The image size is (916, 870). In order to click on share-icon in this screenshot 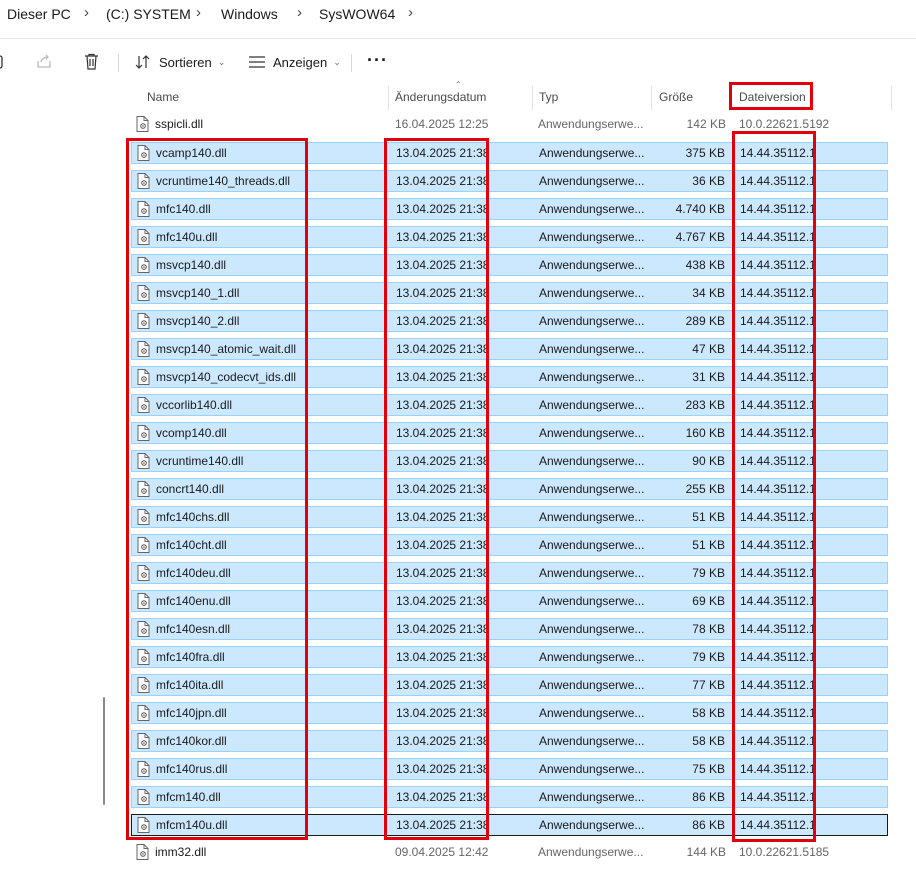, I will do `click(44, 61)`.